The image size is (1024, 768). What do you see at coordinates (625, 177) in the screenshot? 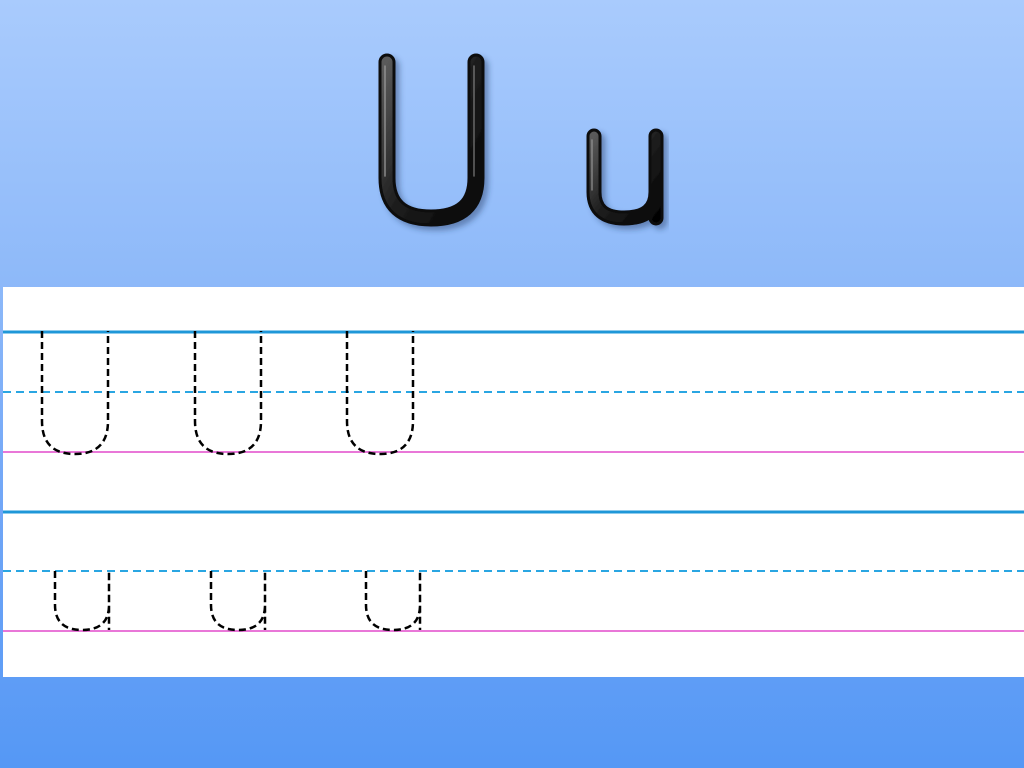
I see `lowercase-letter-glyph` at bounding box center [625, 177].